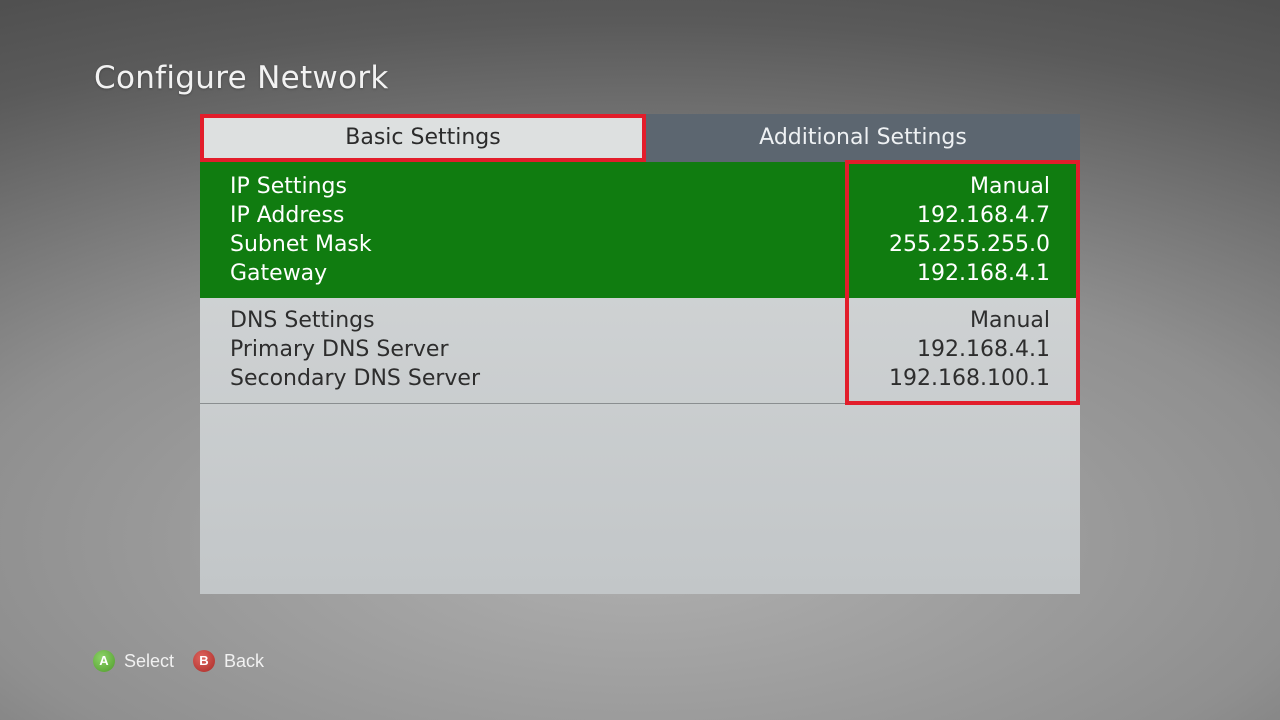  What do you see at coordinates (640, 215) in the screenshot?
I see `ip-address-row: IP Address 192.168.4.7` at bounding box center [640, 215].